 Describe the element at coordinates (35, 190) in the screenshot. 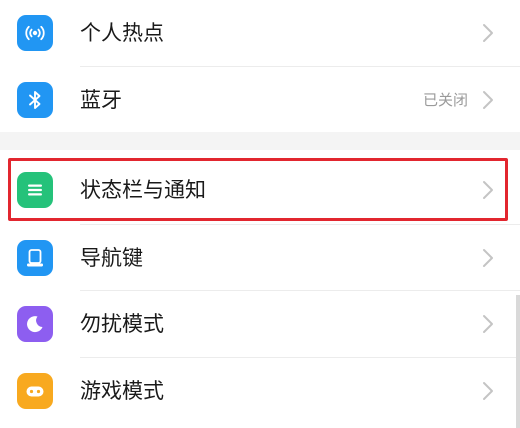

I see `status-bar-icon` at that location.